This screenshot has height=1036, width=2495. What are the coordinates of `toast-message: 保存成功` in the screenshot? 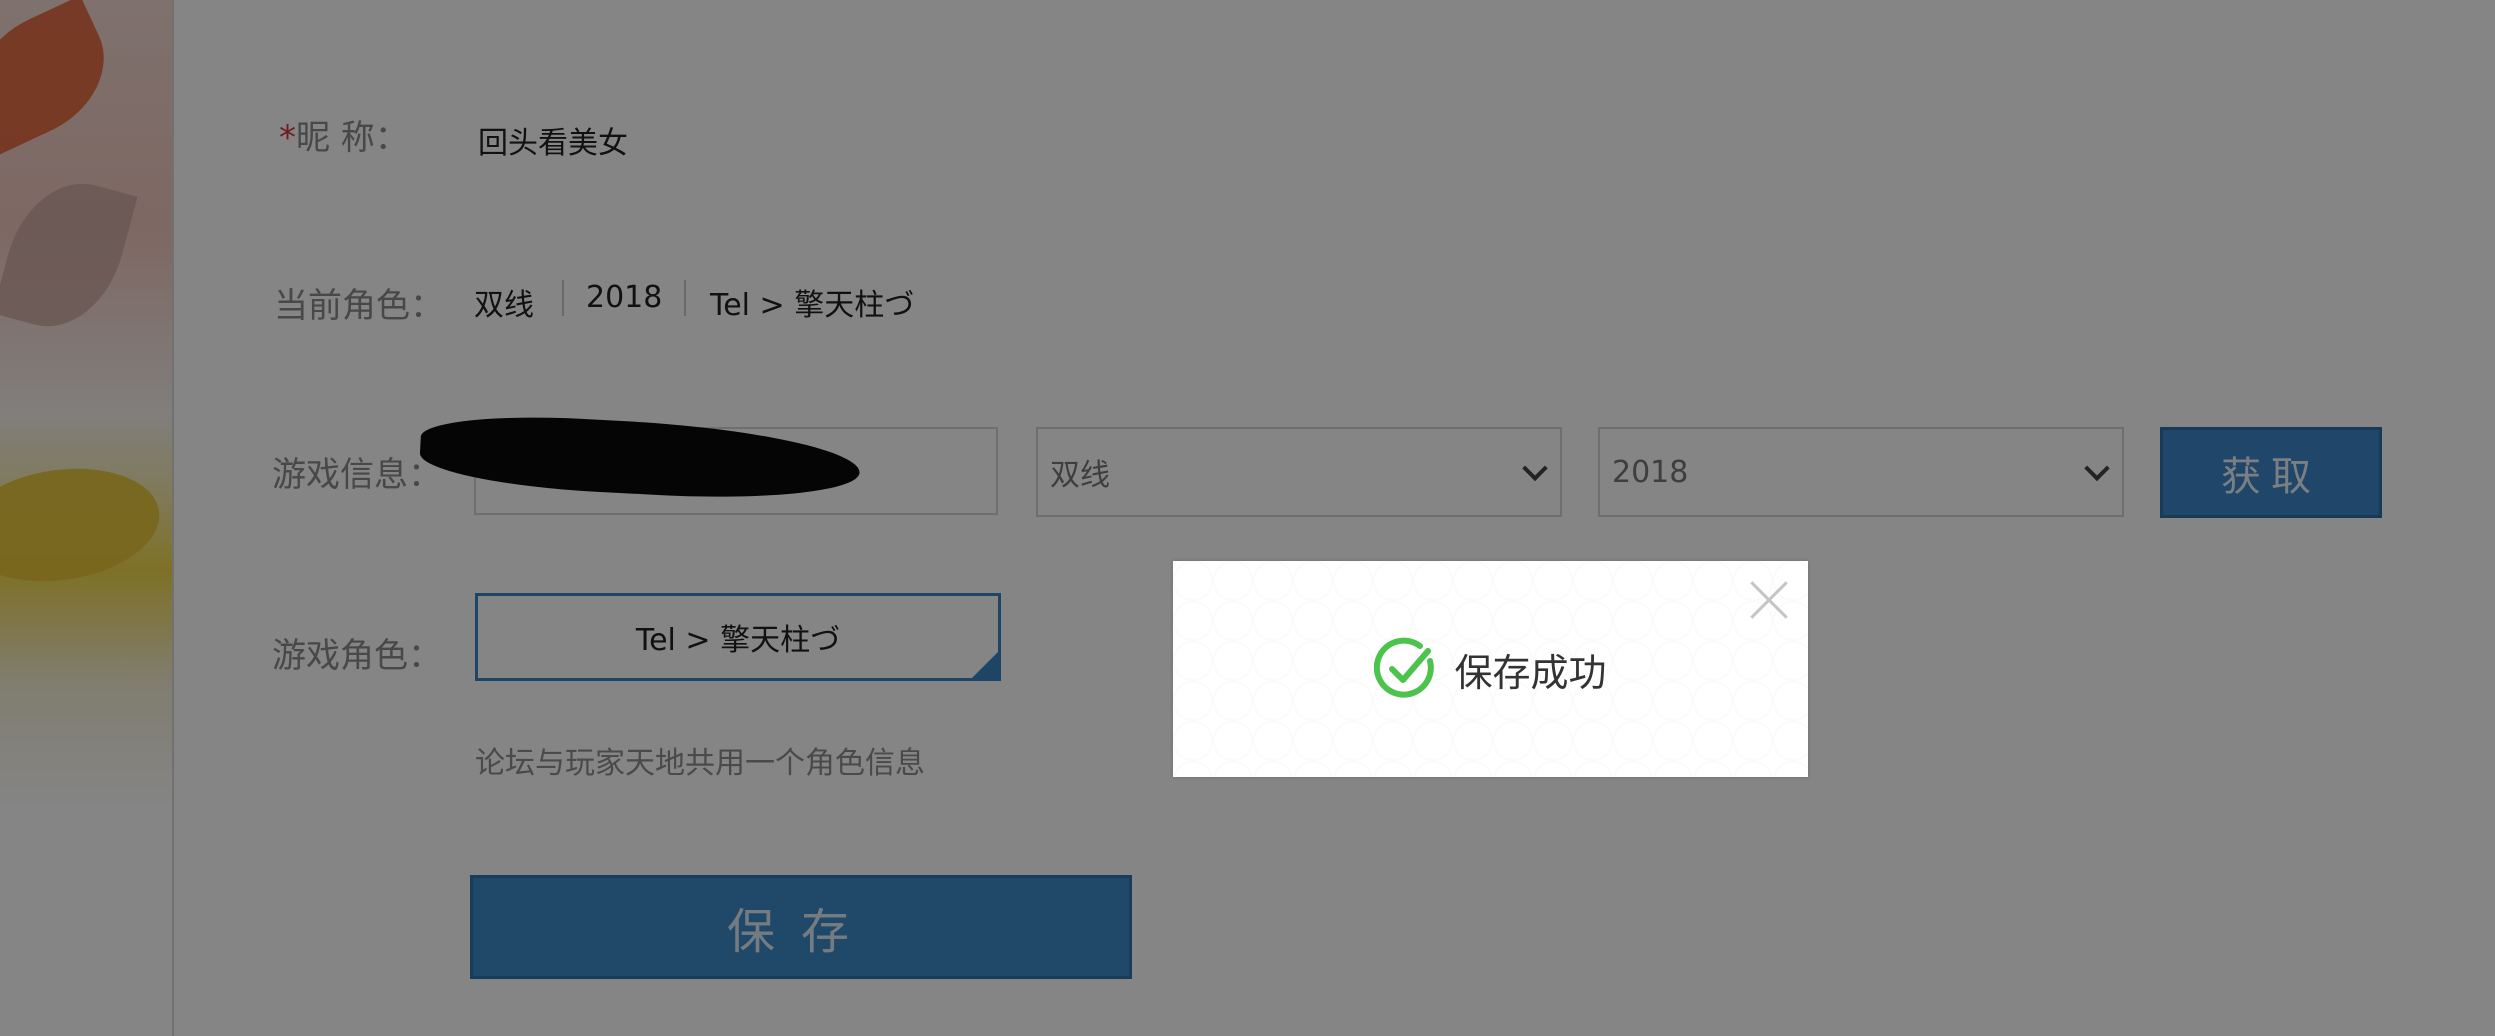 It's located at (1530, 672).